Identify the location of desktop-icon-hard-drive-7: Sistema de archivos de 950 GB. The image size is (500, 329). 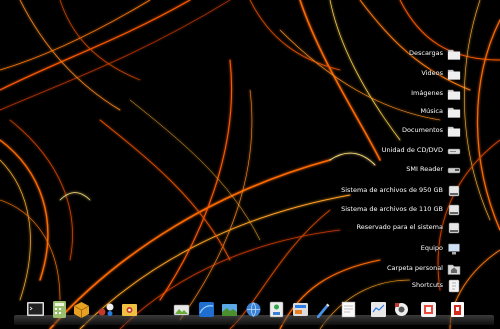
(401, 190).